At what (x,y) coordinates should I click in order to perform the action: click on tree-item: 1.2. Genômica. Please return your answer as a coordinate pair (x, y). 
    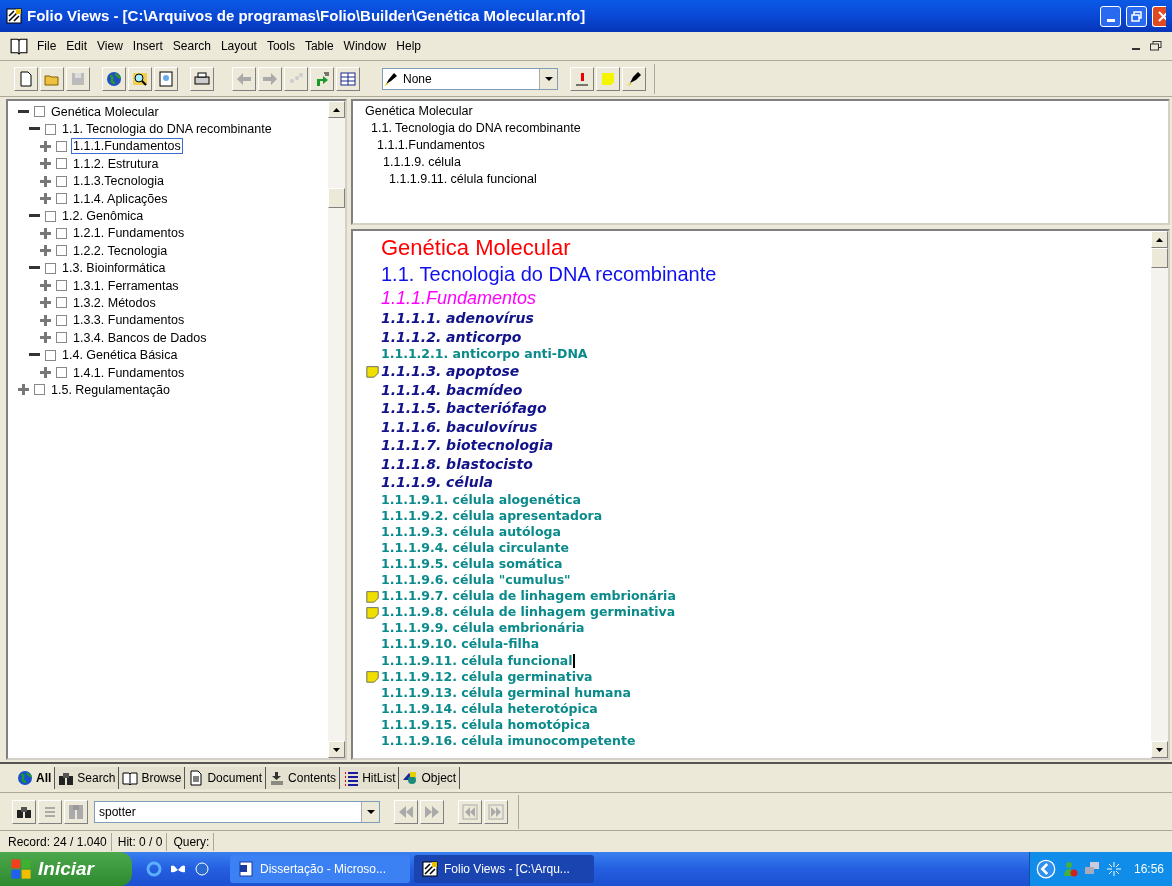
    Looking at the image, I should click on (103, 216).